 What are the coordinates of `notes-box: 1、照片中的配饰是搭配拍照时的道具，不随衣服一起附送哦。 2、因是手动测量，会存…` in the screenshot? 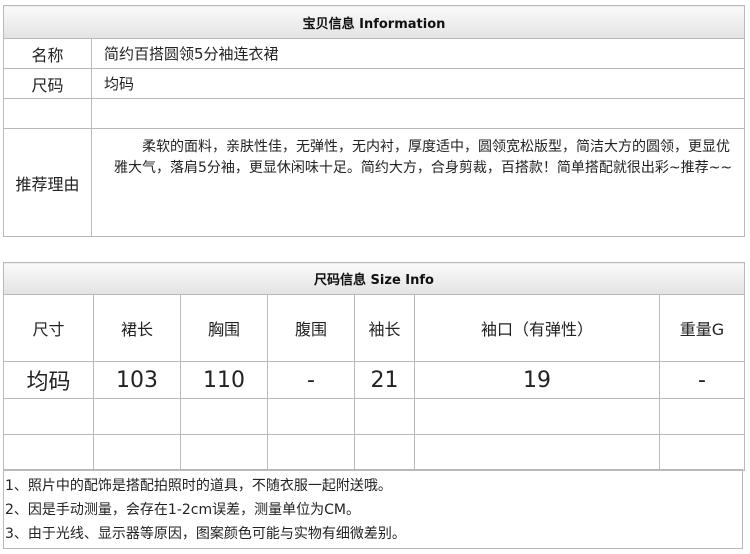 It's located at (373, 509).